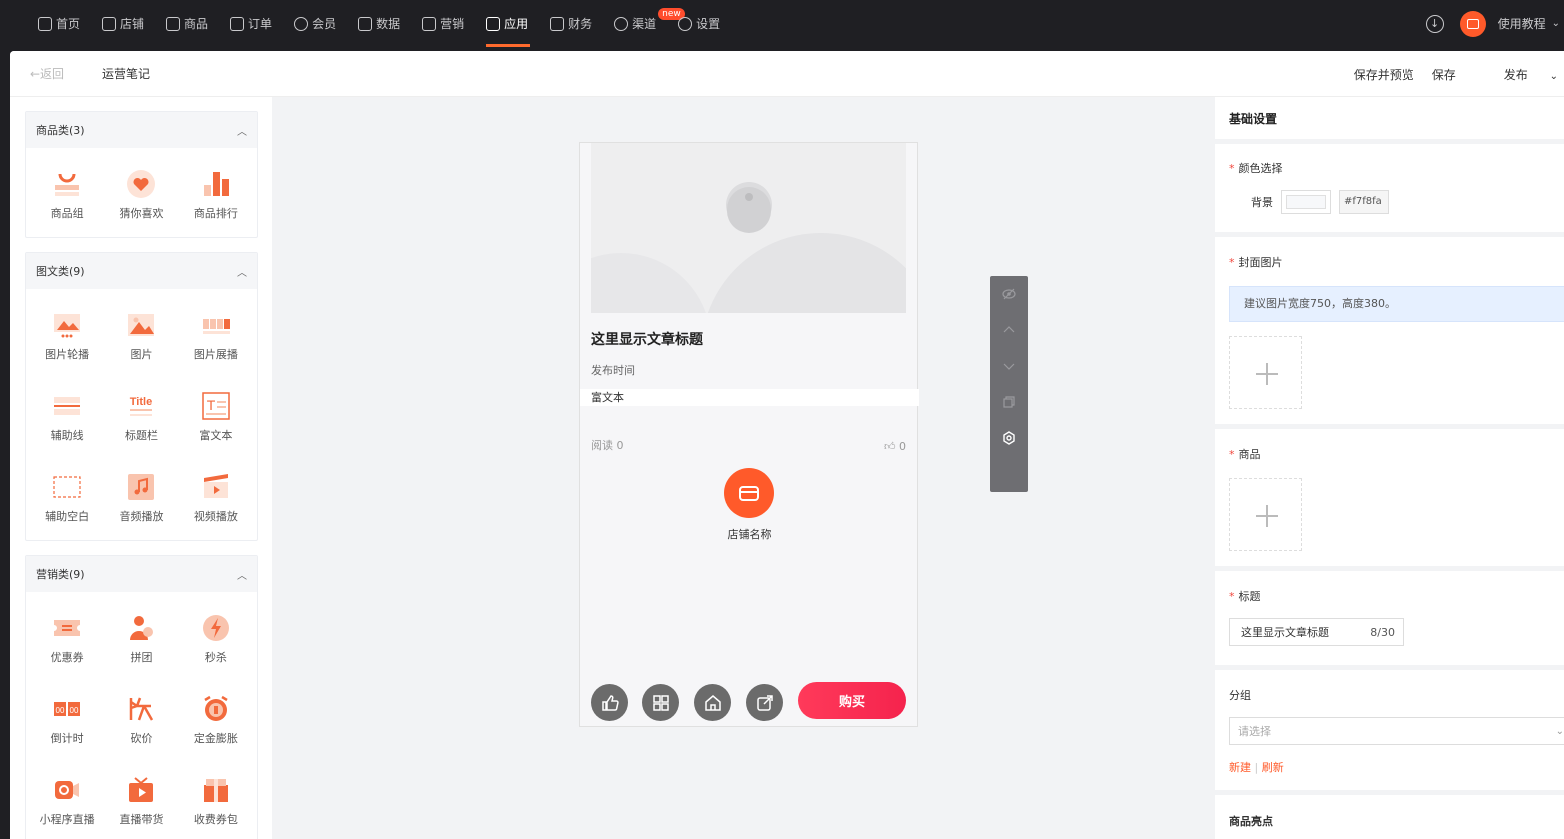  I want to click on share-button, so click(764, 702).